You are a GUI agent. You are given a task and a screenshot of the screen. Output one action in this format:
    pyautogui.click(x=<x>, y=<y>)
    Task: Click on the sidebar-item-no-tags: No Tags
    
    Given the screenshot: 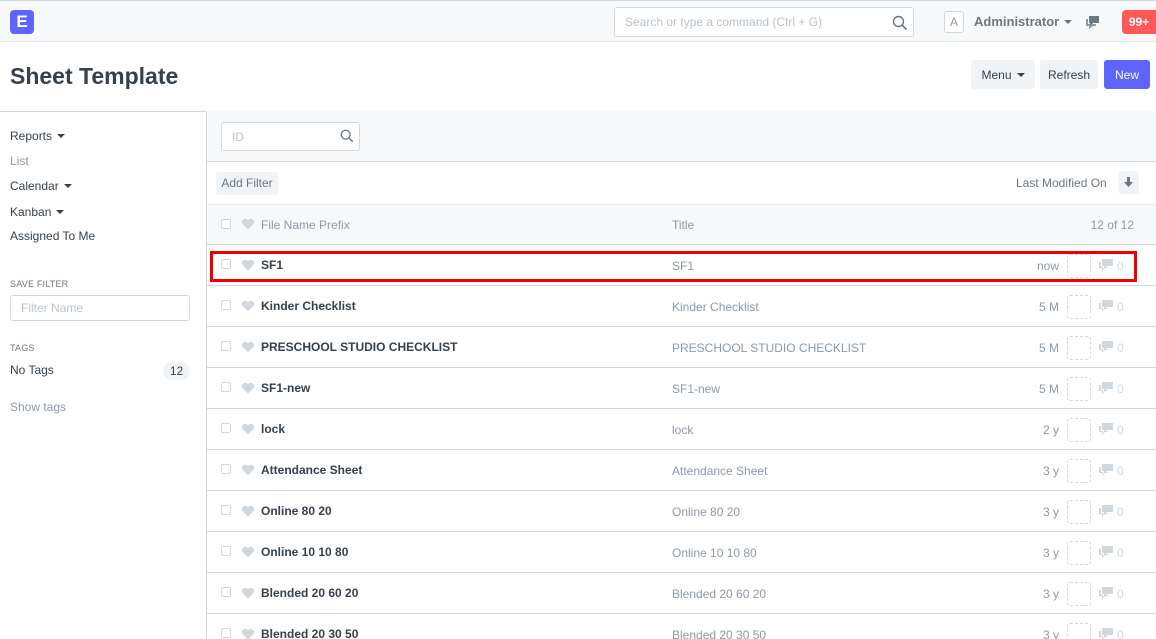 What is the action you would take?
    pyautogui.click(x=32, y=370)
    